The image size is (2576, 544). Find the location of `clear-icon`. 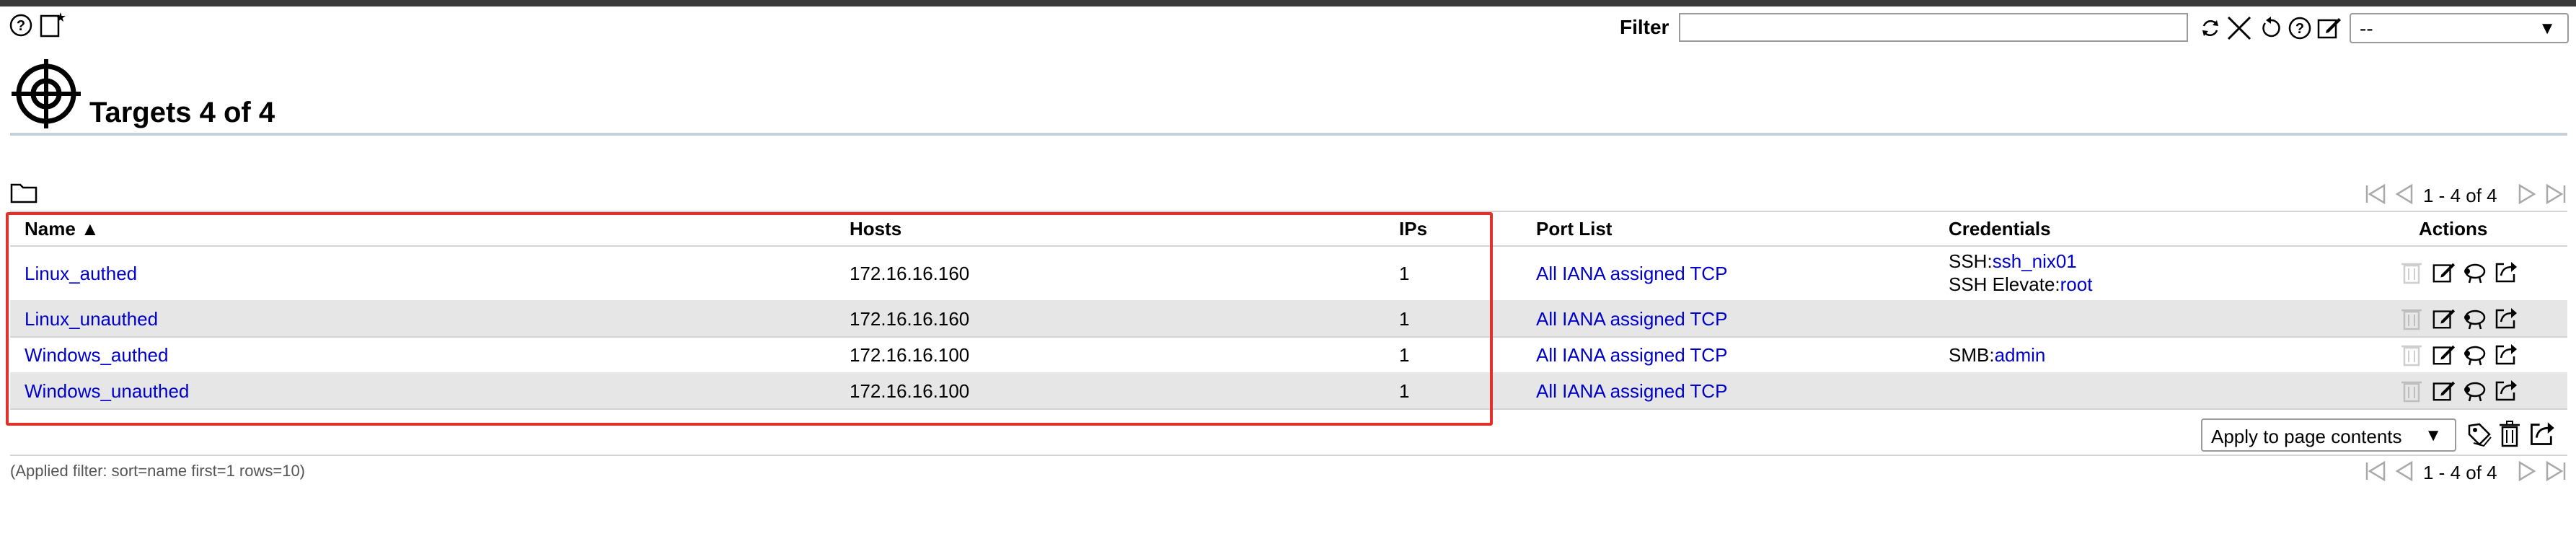

clear-icon is located at coordinates (2239, 28).